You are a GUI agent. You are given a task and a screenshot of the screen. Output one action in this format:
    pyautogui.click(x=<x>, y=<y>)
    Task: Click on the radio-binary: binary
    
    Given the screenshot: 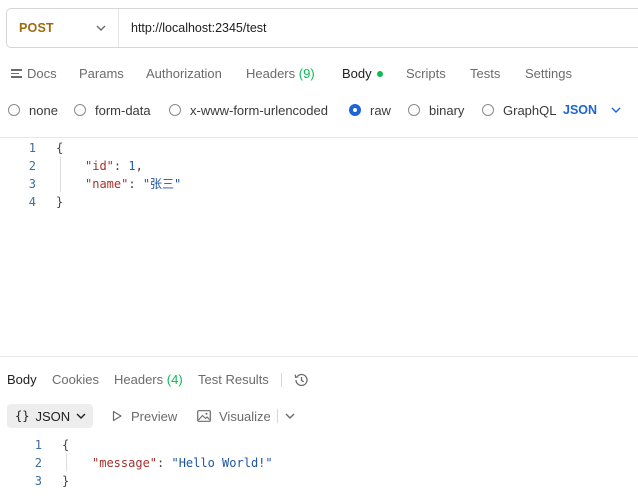 What is the action you would take?
    pyautogui.click(x=436, y=110)
    